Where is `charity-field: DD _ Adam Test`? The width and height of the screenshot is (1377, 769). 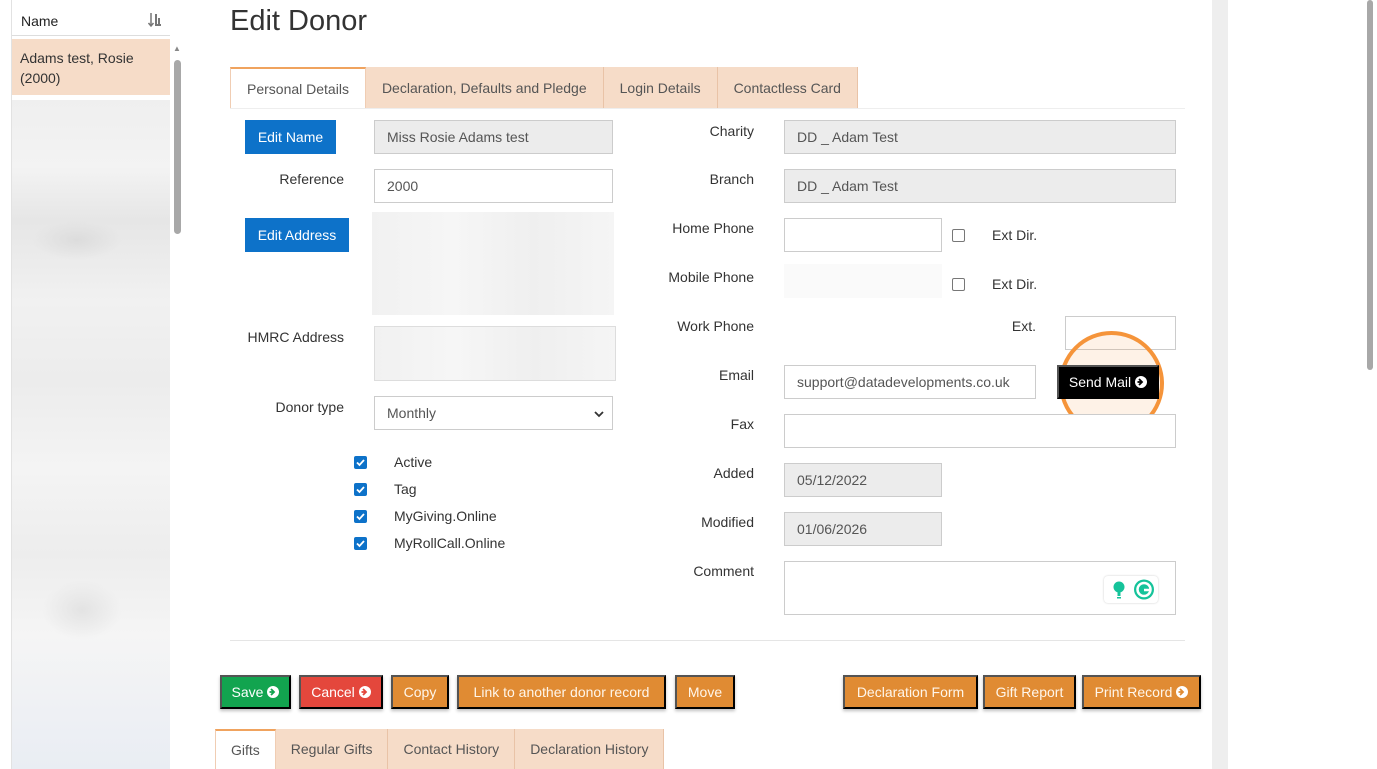 charity-field: DD _ Adam Test is located at coordinates (980, 137).